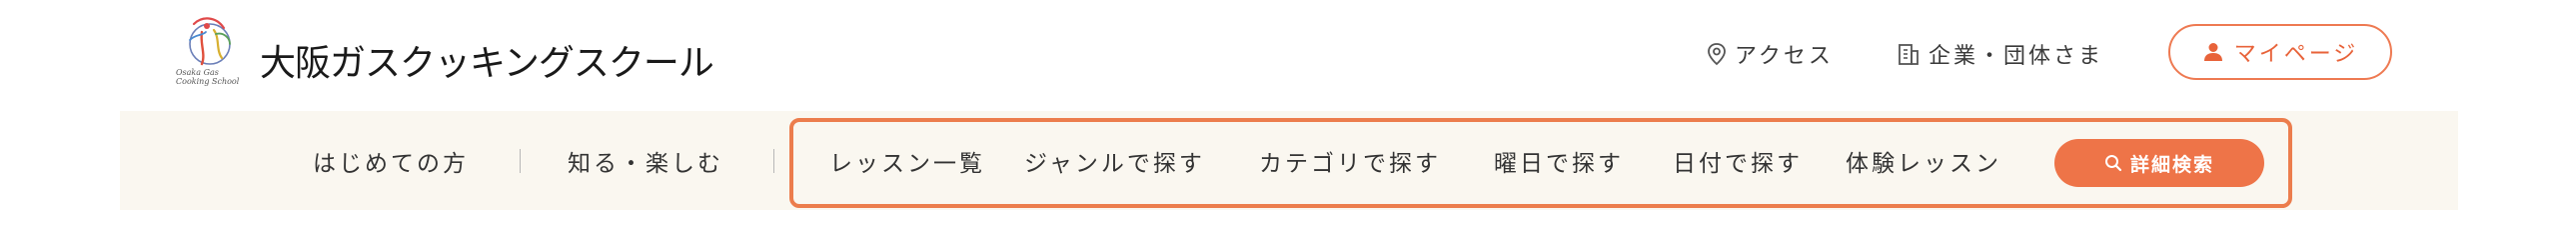  What do you see at coordinates (1923, 160) in the screenshot?
I see `nav-item-trial-lesson: 体験レッスン` at bounding box center [1923, 160].